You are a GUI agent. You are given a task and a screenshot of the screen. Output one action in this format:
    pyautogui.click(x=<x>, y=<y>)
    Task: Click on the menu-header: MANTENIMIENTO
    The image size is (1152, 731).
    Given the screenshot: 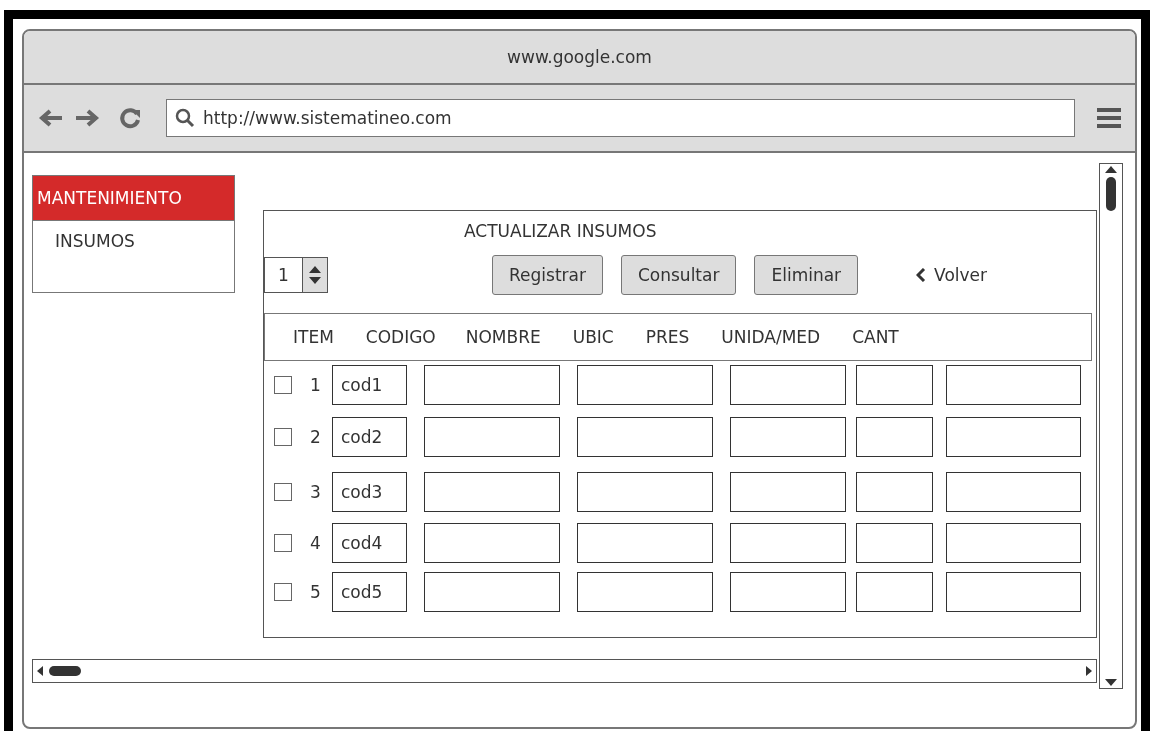 What is the action you would take?
    pyautogui.click(x=133, y=198)
    